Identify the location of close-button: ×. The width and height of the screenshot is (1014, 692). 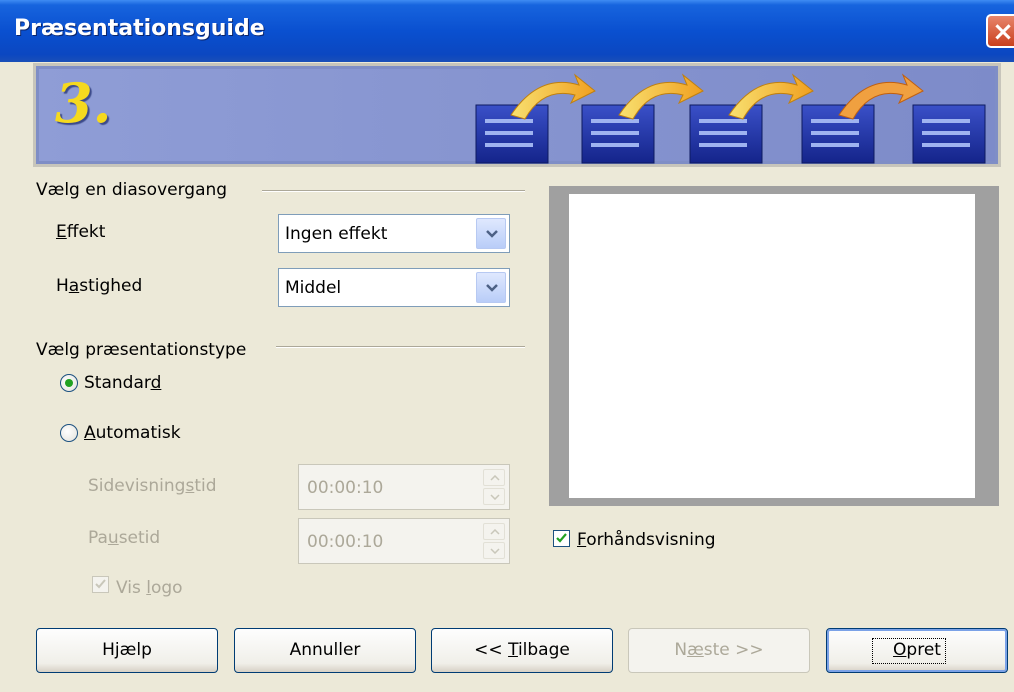
(1000, 31).